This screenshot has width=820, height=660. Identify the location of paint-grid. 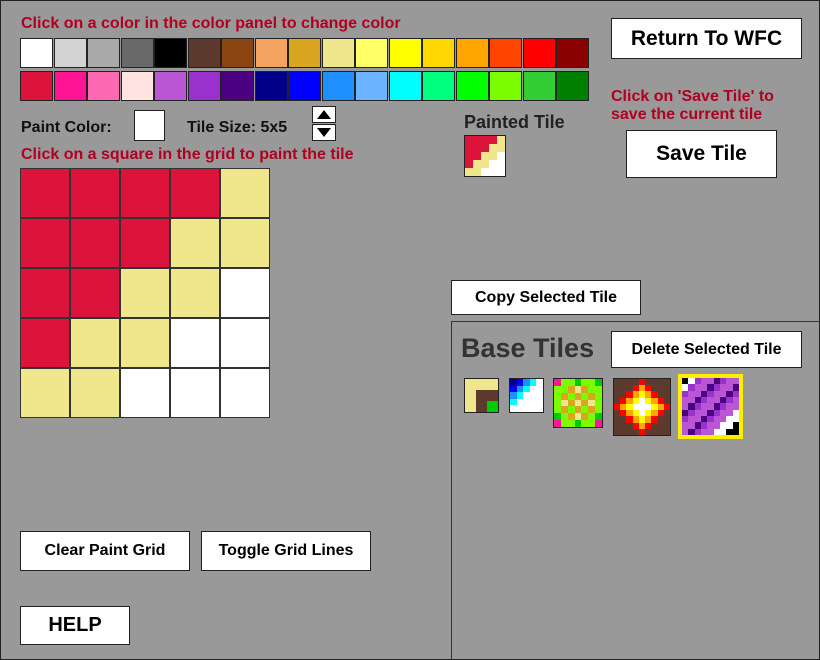
(146, 294).